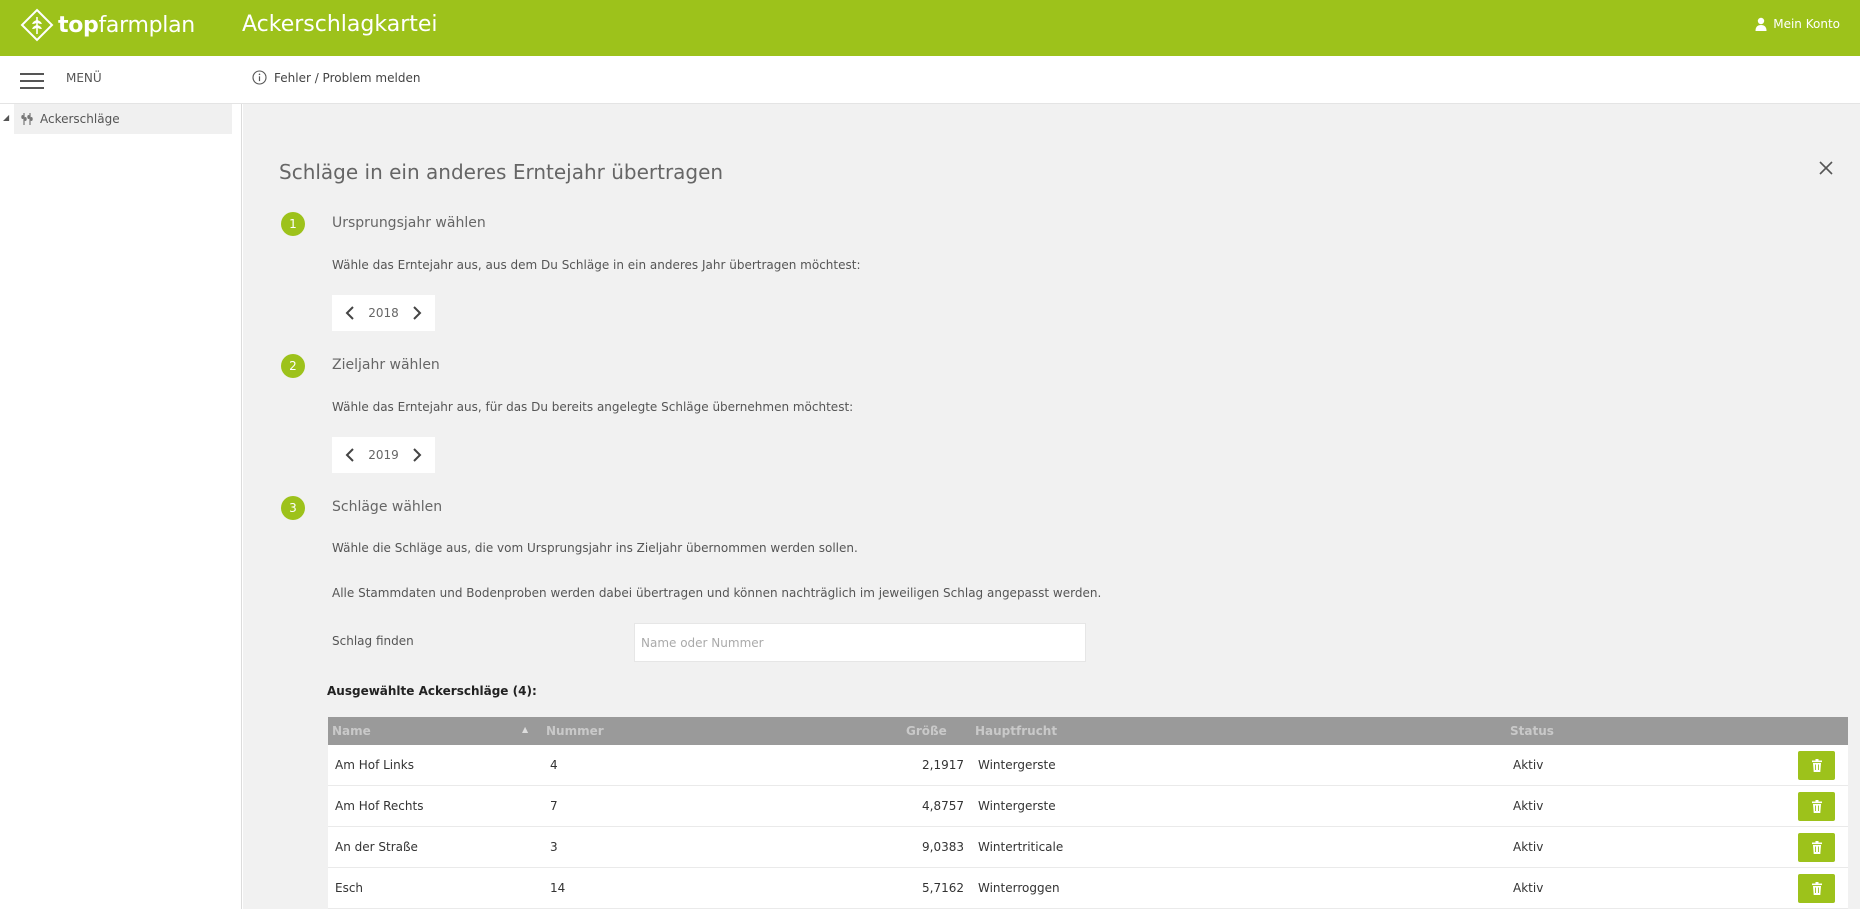 The height and width of the screenshot is (909, 1860). Describe the element at coordinates (27, 119) in the screenshot. I see `field-crop-icon` at that location.